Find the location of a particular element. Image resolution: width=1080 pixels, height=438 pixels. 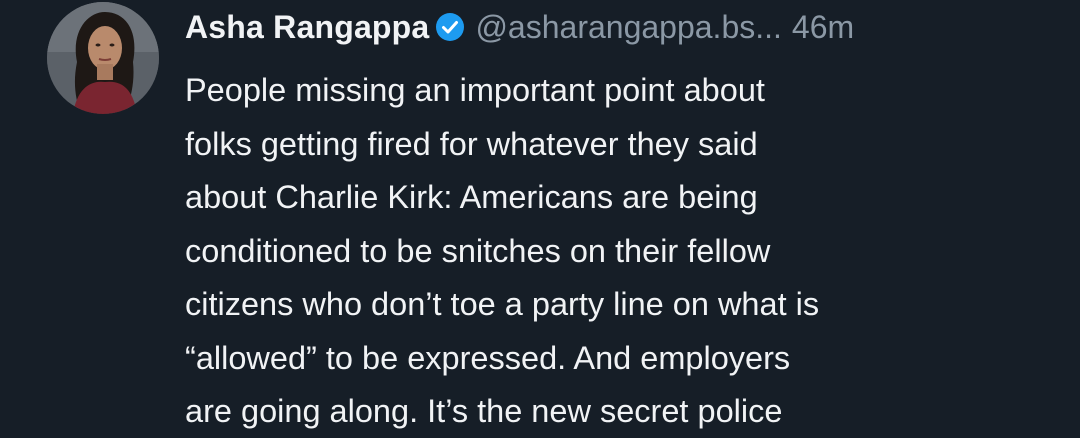

avatar-image is located at coordinates (103, 58).